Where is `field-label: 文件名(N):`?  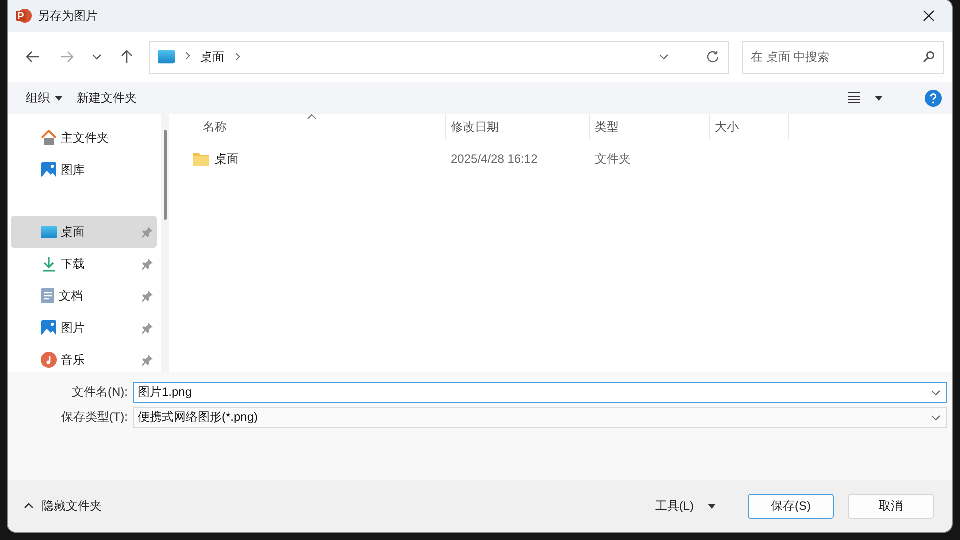 field-label: 文件名(N): is located at coordinates (99, 392).